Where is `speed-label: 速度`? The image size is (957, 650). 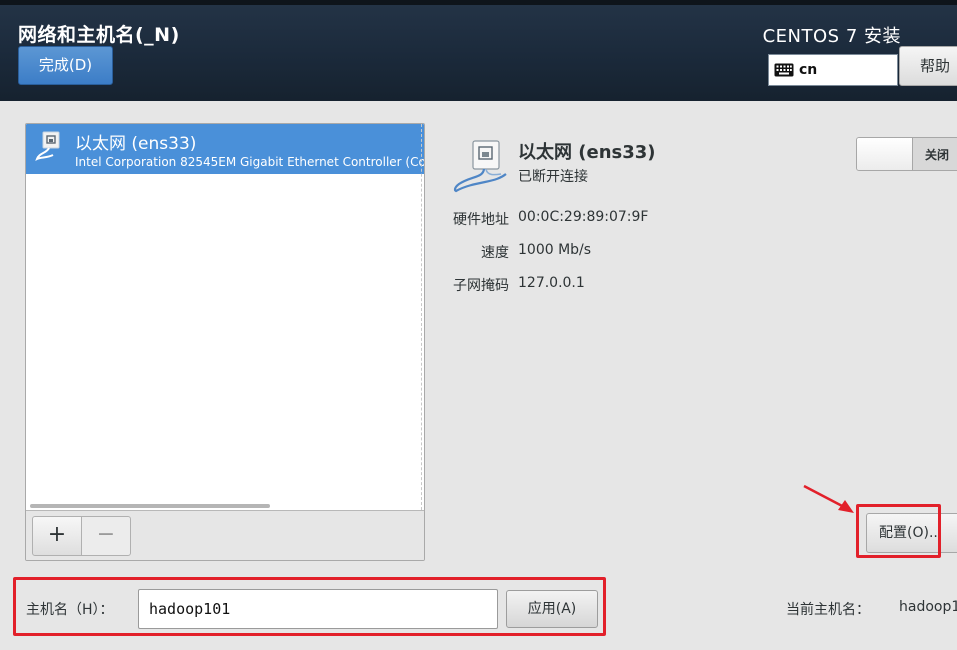
speed-label: 速度 is located at coordinates (495, 253).